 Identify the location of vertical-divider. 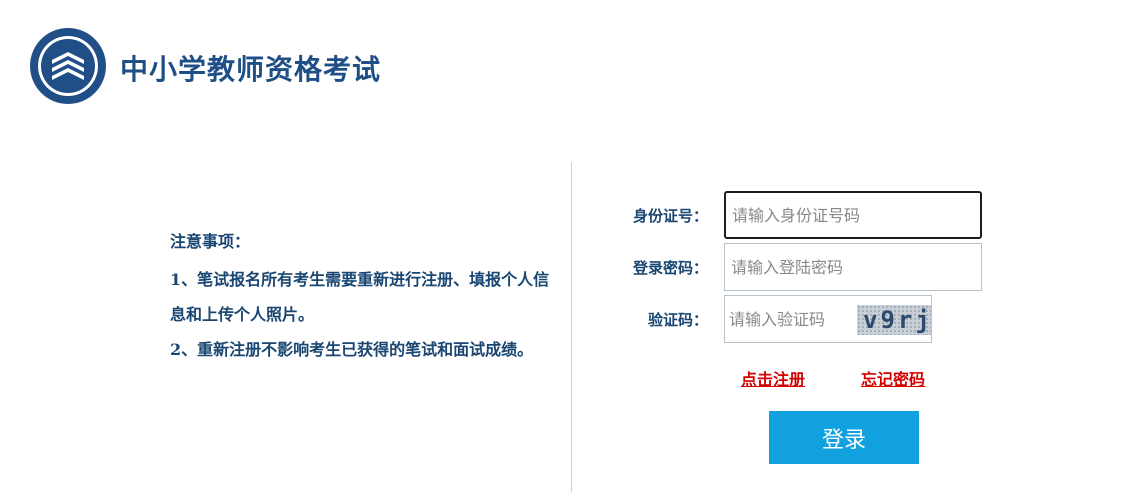
(571, 327).